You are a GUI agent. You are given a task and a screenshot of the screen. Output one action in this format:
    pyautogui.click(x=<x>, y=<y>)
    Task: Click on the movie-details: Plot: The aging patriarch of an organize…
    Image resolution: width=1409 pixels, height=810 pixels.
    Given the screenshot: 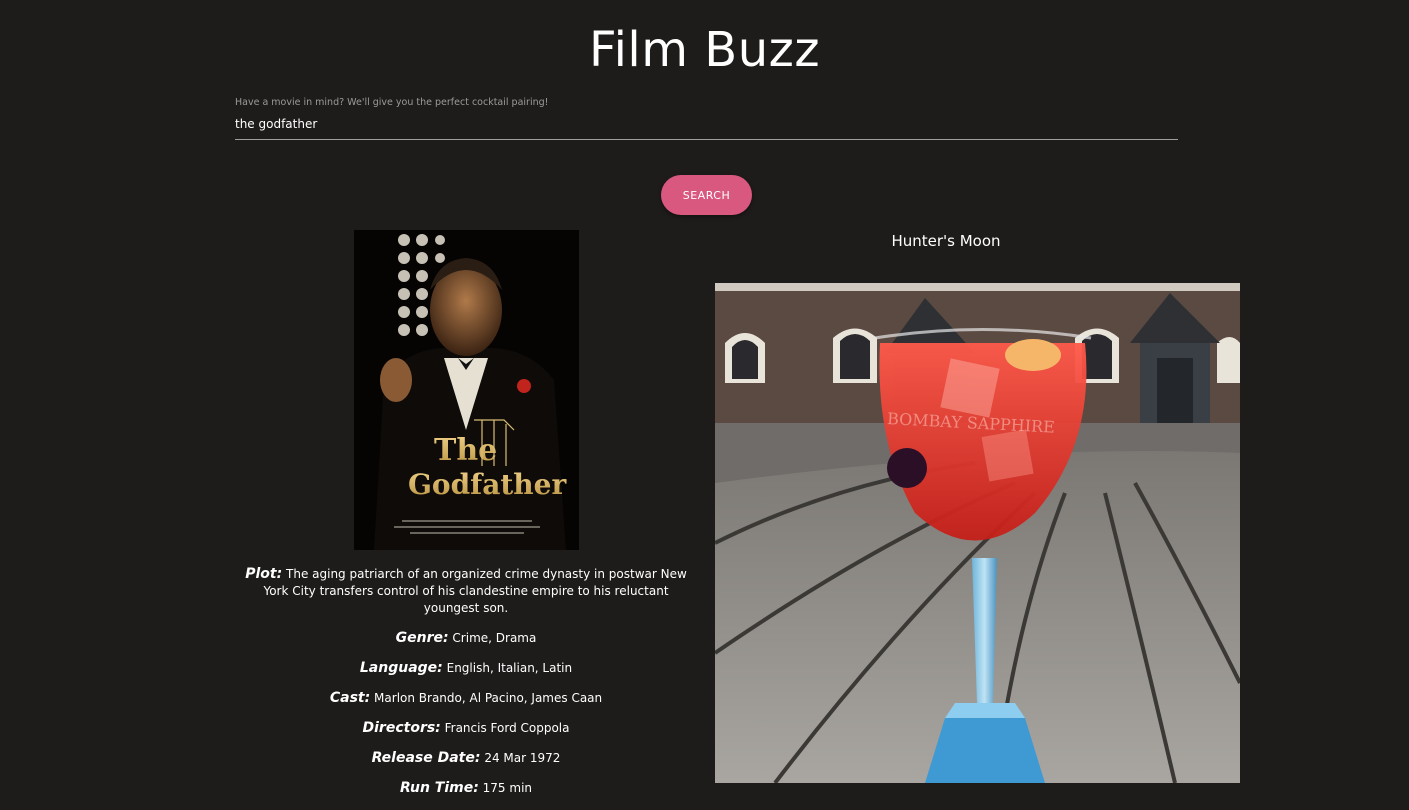 What is the action you would take?
    pyautogui.click(x=466, y=688)
    